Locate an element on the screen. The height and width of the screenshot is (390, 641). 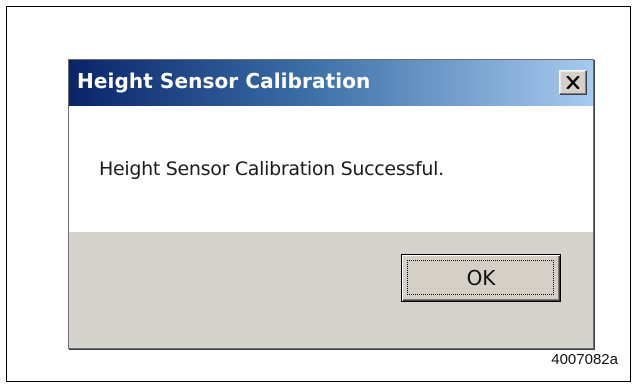
dialog-message: Height Sensor Calibration Successful. is located at coordinates (271, 169).